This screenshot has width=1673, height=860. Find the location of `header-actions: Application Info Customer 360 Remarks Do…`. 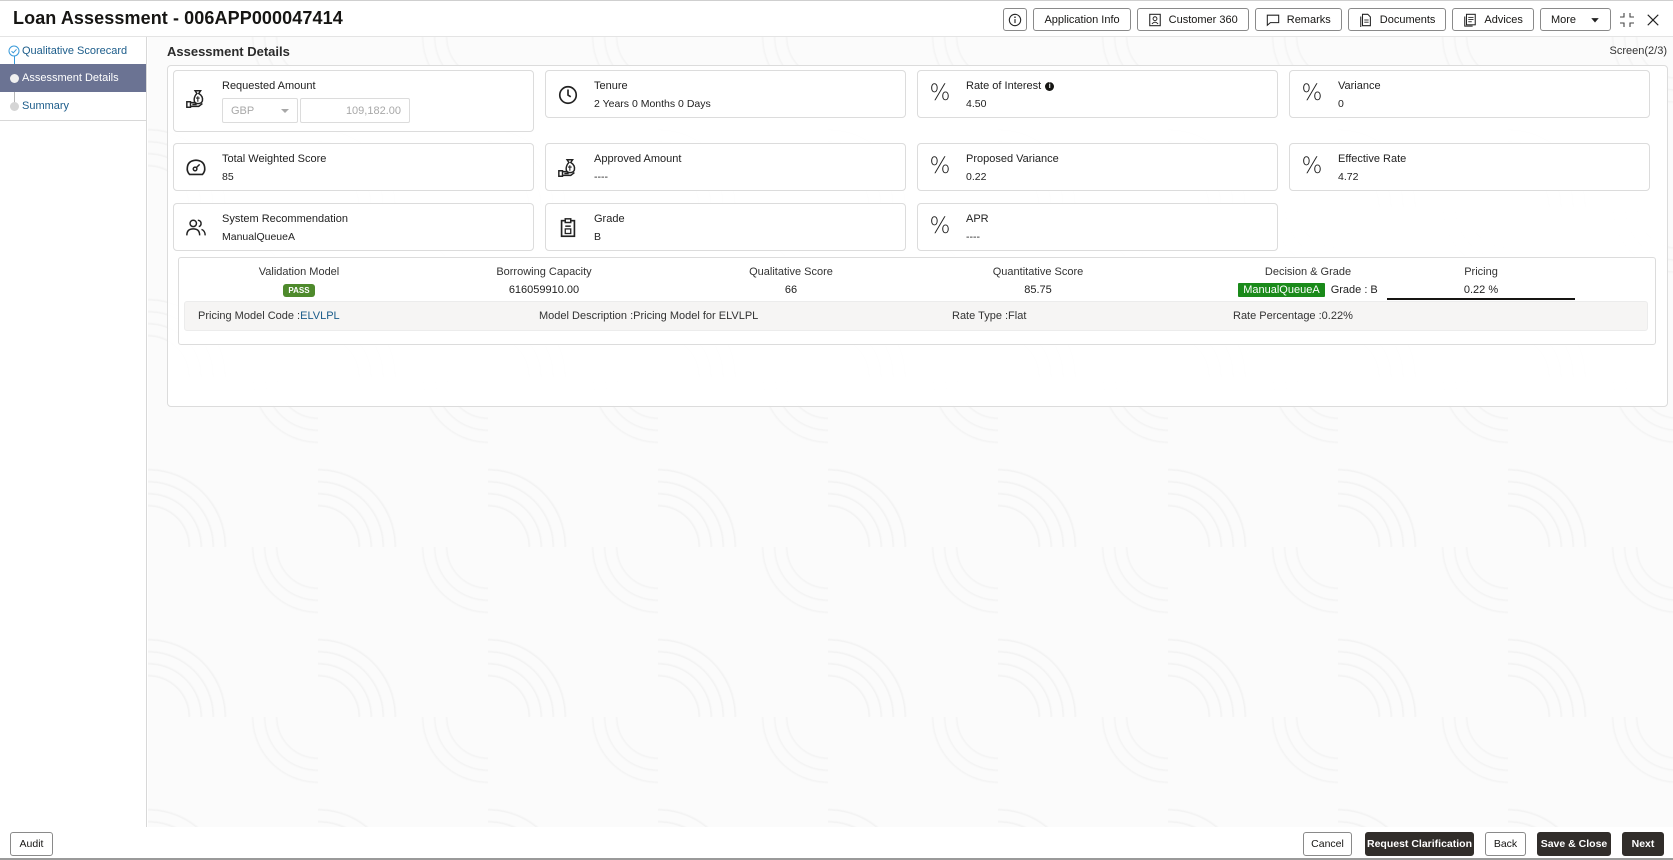

header-actions: Application Info Customer 360 Remarks Do… is located at coordinates (1333, 19).